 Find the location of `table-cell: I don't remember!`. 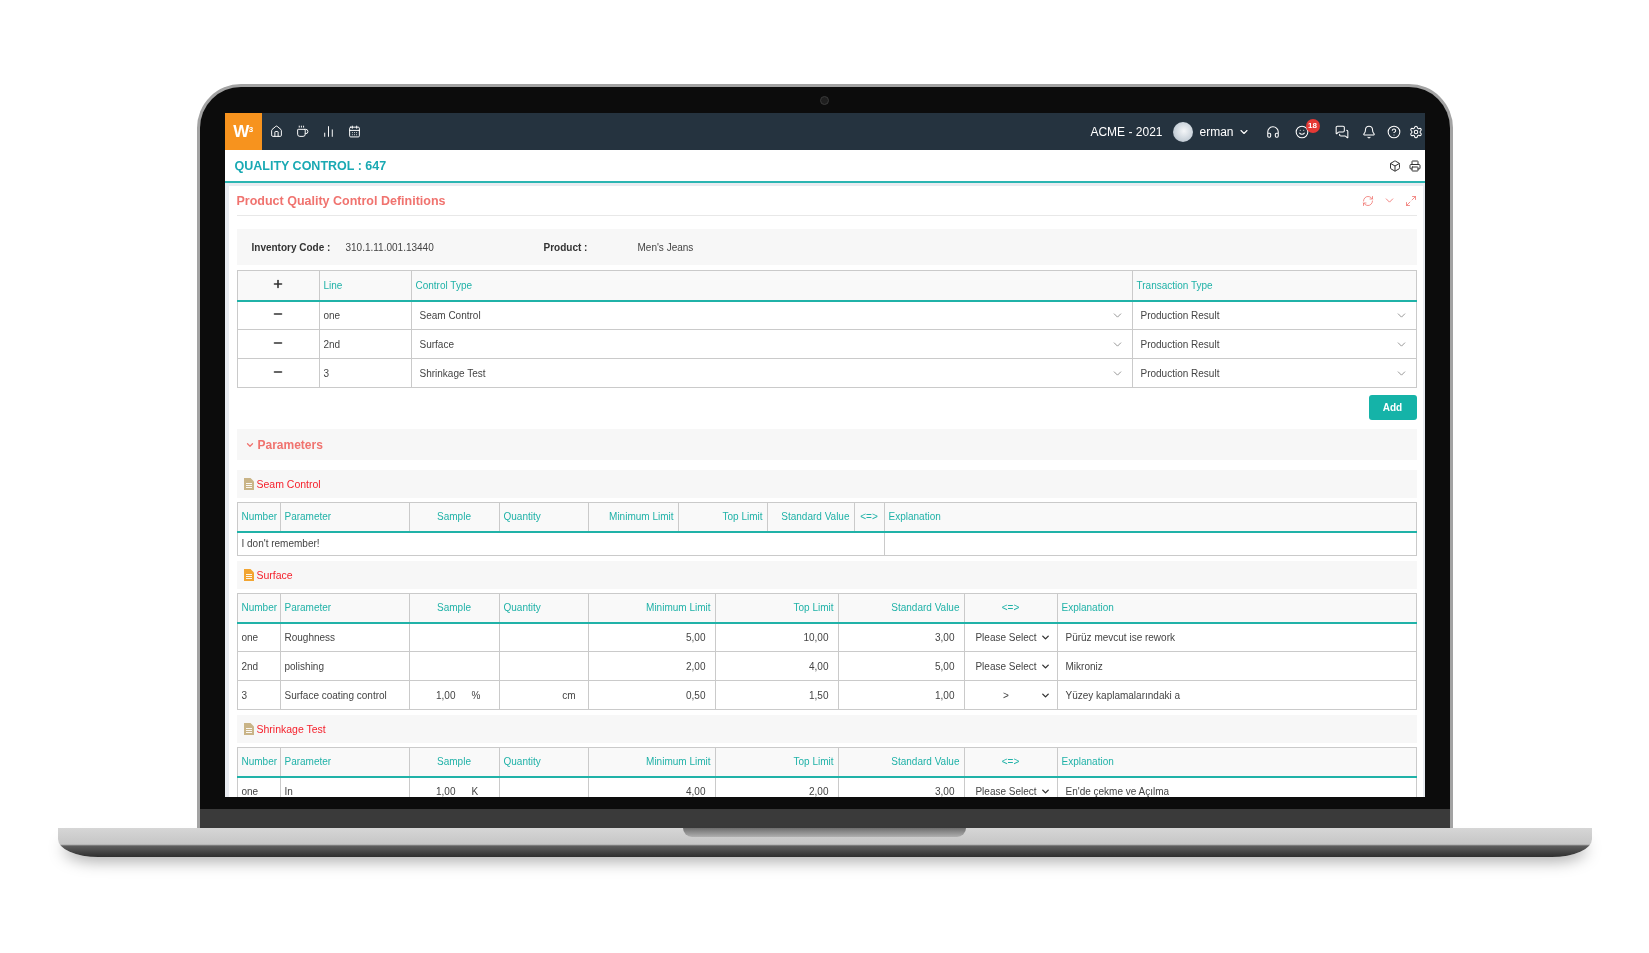

table-cell: I don't remember! is located at coordinates (560, 543).